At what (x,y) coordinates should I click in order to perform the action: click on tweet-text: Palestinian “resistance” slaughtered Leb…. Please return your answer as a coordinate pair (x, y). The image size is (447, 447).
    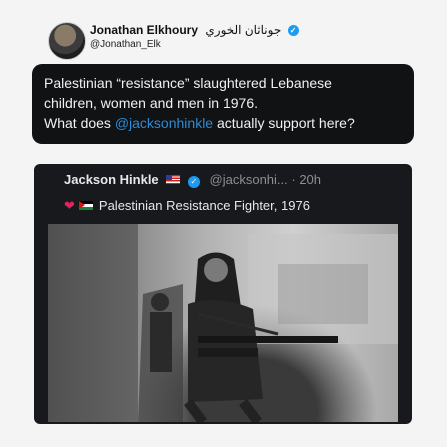
    Looking at the image, I should click on (224, 103).